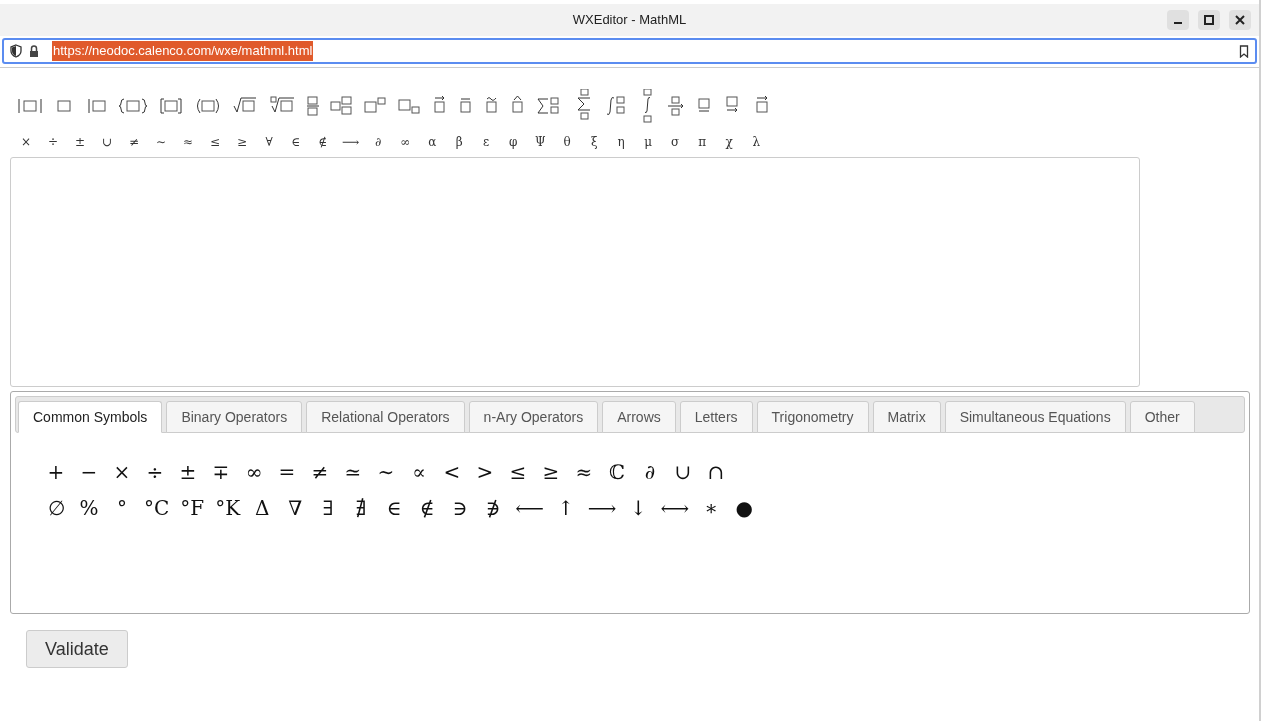  What do you see at coordinates (432, 142) in the screenshot?
I see `symbol-button: α` at bounding box center [432, 142].